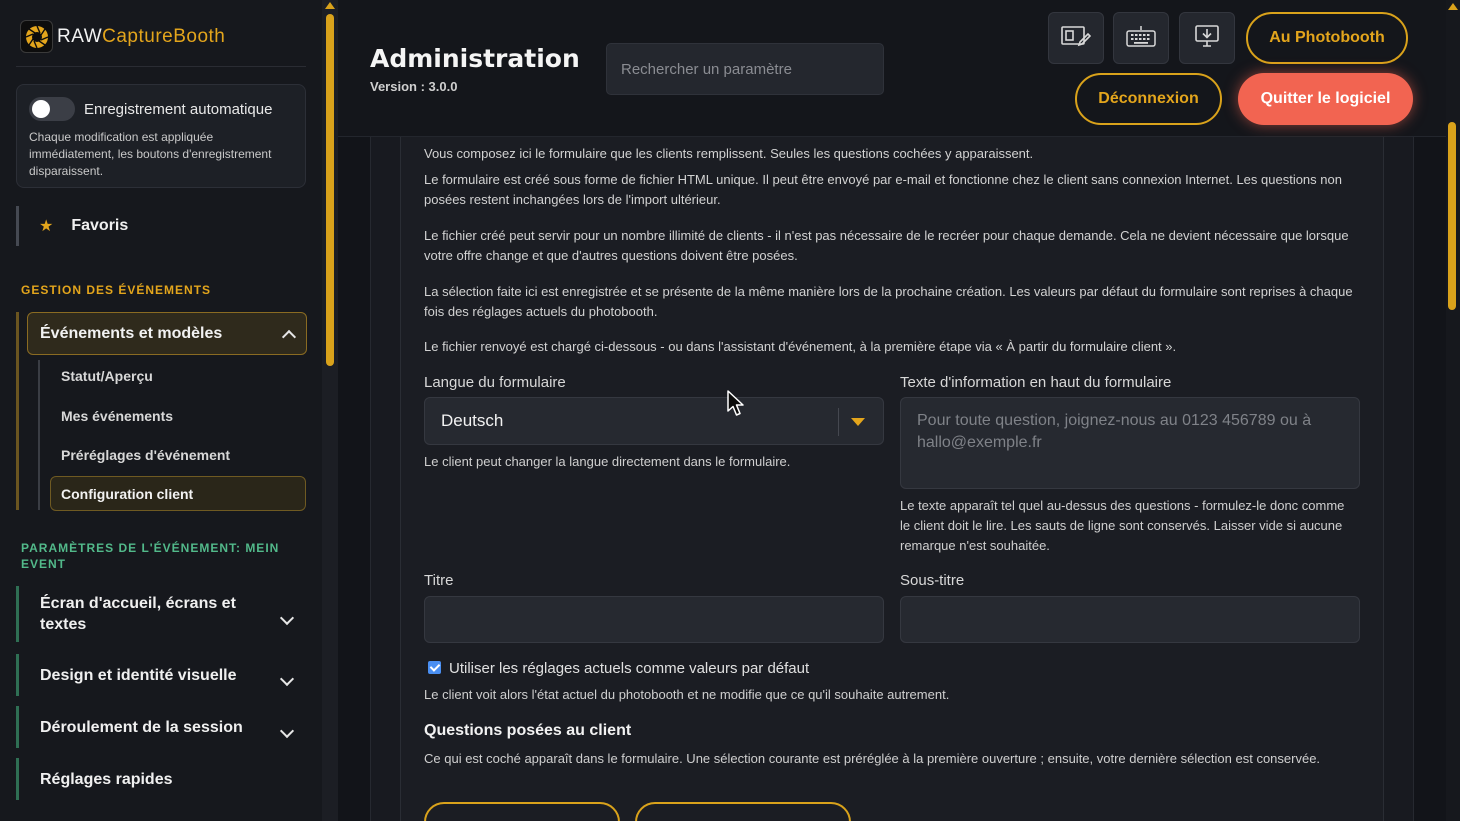 This screenshot has height=821, width=1460. I want to click on main-scrollbar, so click(1453, 410).